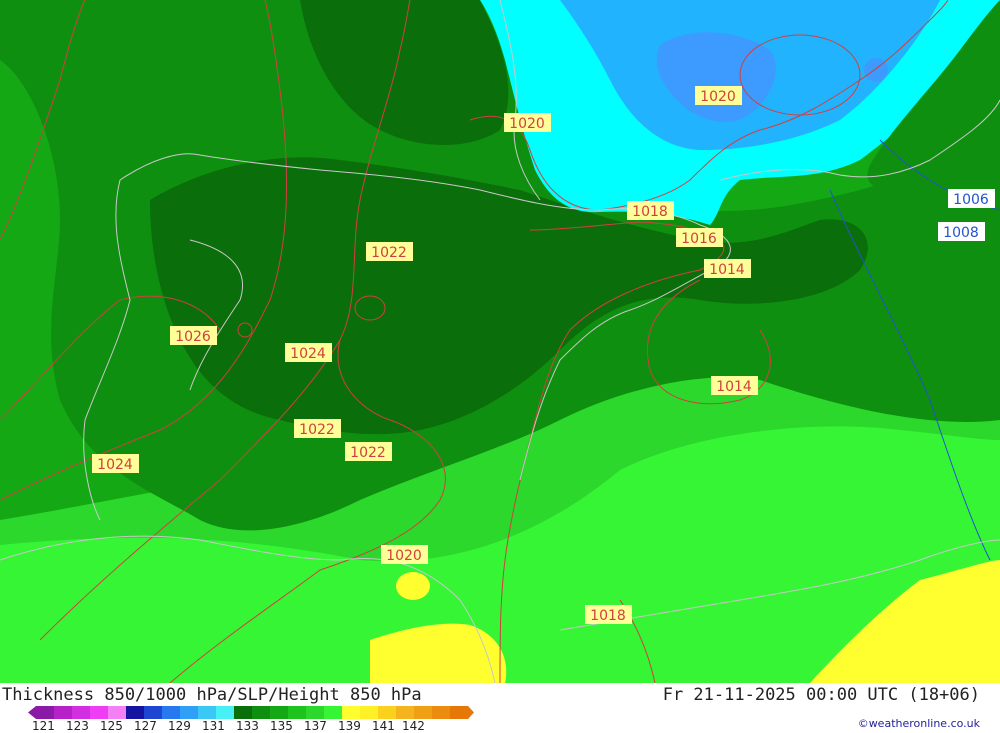 This screenshot has height=733, width=1000. I want to click on isobar-label: 1016, so click(699, 237).